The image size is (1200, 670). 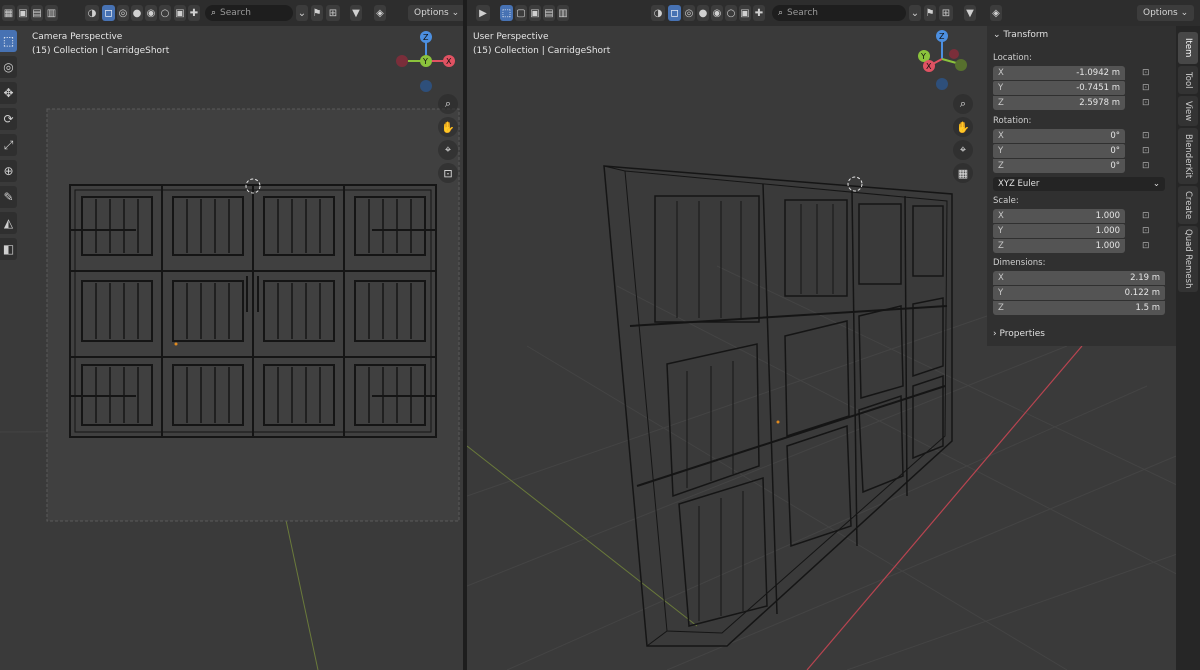 What do you see at coordinates (8, 93) in the screenshot?
I see `move-icon: ✥` at bounding box center [8, 93].